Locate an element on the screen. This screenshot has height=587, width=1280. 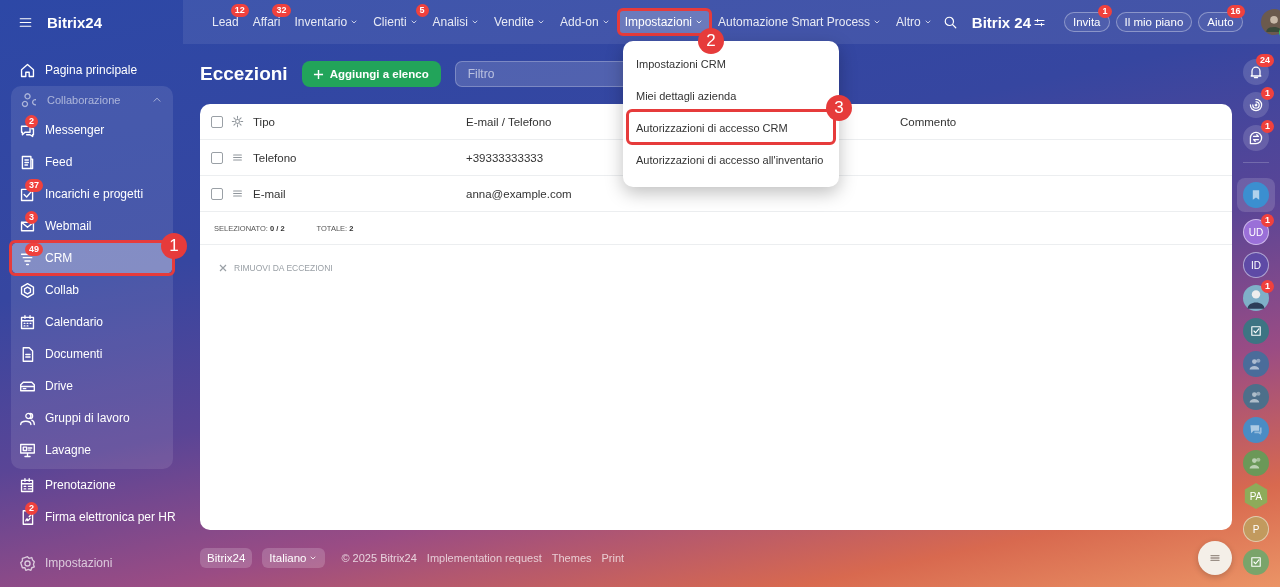
chat-button is located at coordinates (1215, 558).